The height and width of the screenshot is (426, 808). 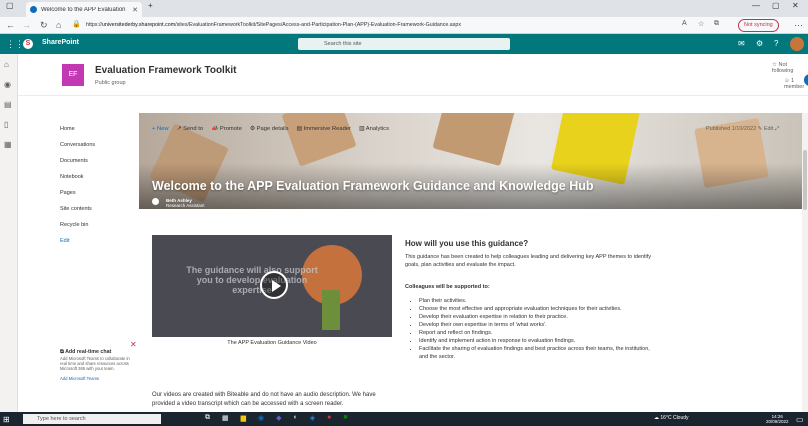 What do you see at coordinates (150, 5) in the screenshot?
I see `new-tab-button: +` at bounding box center [150, 5].